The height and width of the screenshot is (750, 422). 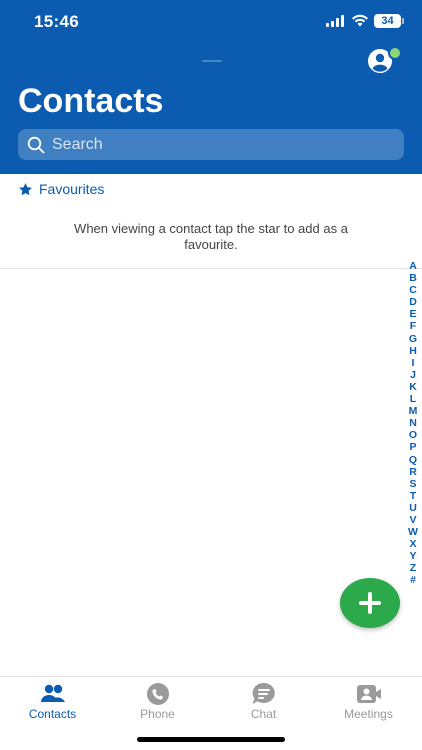 What do you see at coordinates (413, 411) in the screenshot?
I see `alphabet-index-letter: M` at bounding box center [413, 411].